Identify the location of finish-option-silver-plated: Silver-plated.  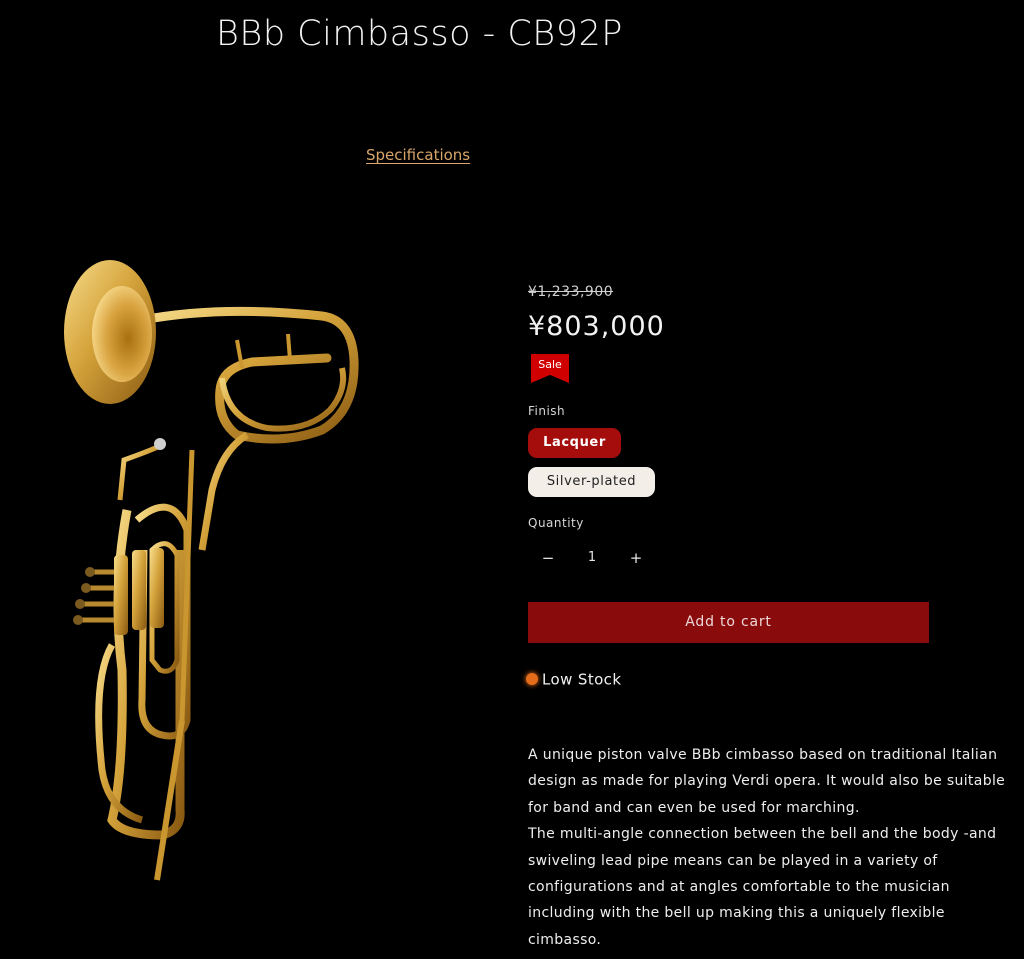
(591, 482).